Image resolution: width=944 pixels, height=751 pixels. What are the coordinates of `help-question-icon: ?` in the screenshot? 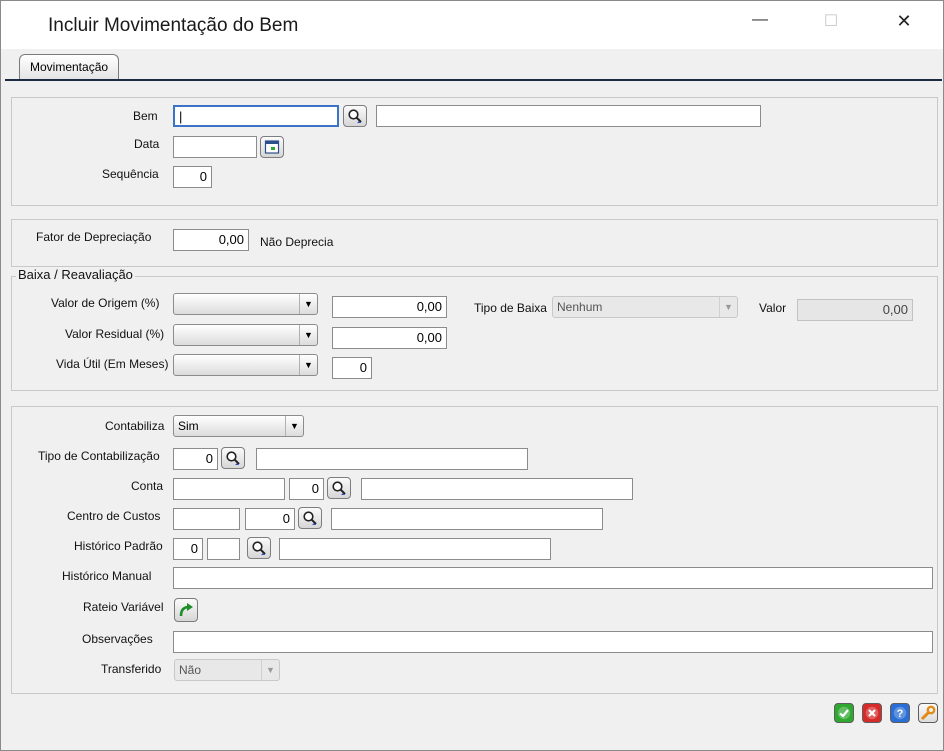 It's located at (900, 713).